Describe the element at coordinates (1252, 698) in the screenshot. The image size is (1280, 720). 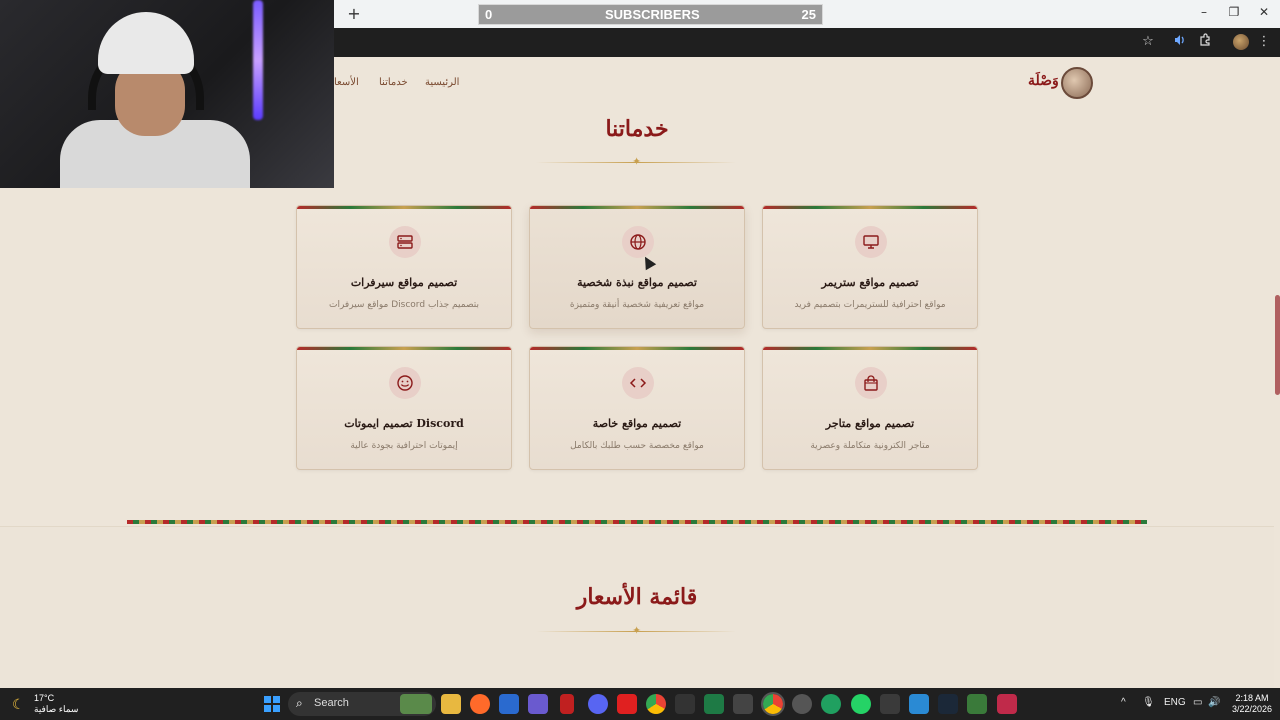
I see `clock-time: 2:18 AM` at that location.